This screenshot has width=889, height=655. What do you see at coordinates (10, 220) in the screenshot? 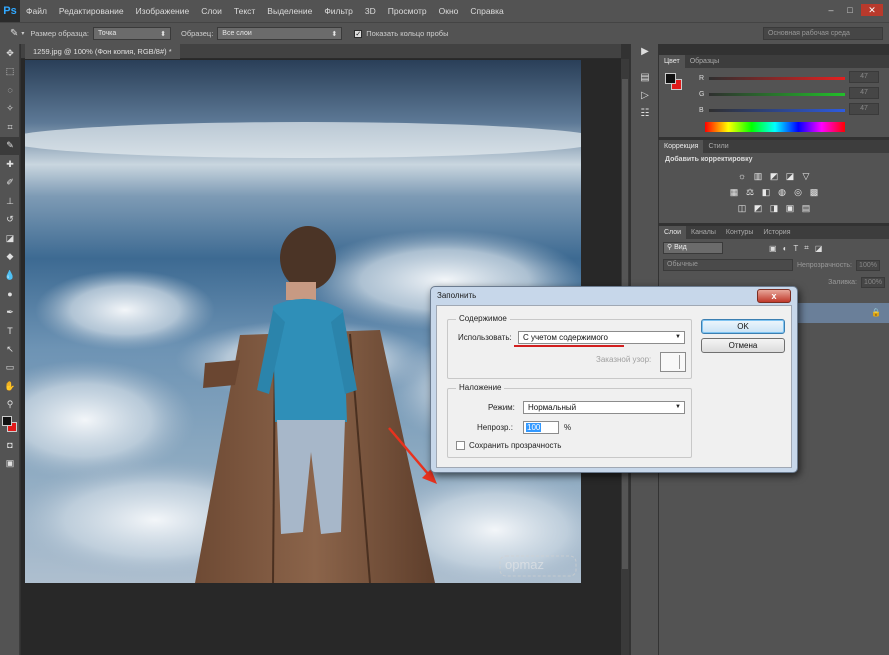
I see `history-brush-tool-icon: ↺` at bounding box center [10, 220].